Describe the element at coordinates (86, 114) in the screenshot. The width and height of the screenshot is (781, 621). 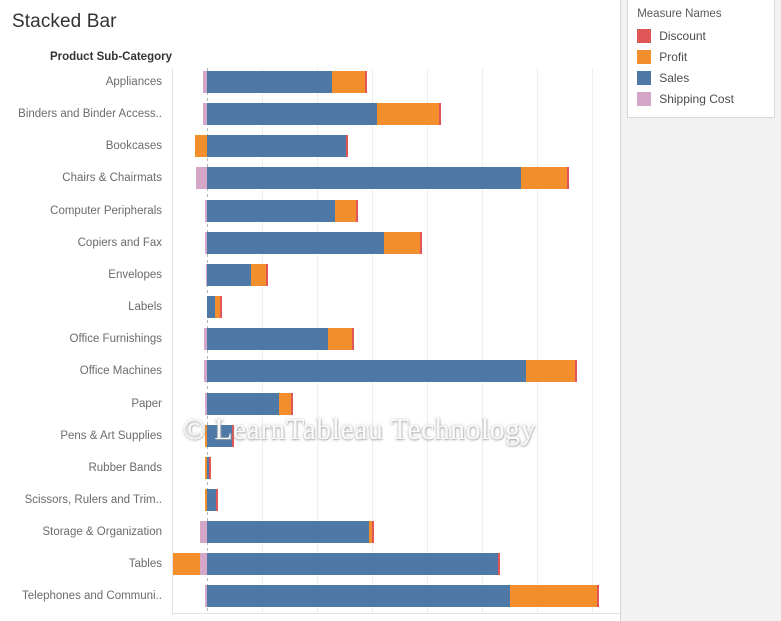
I see `row-label: Binders and Binder Access..` at that location.